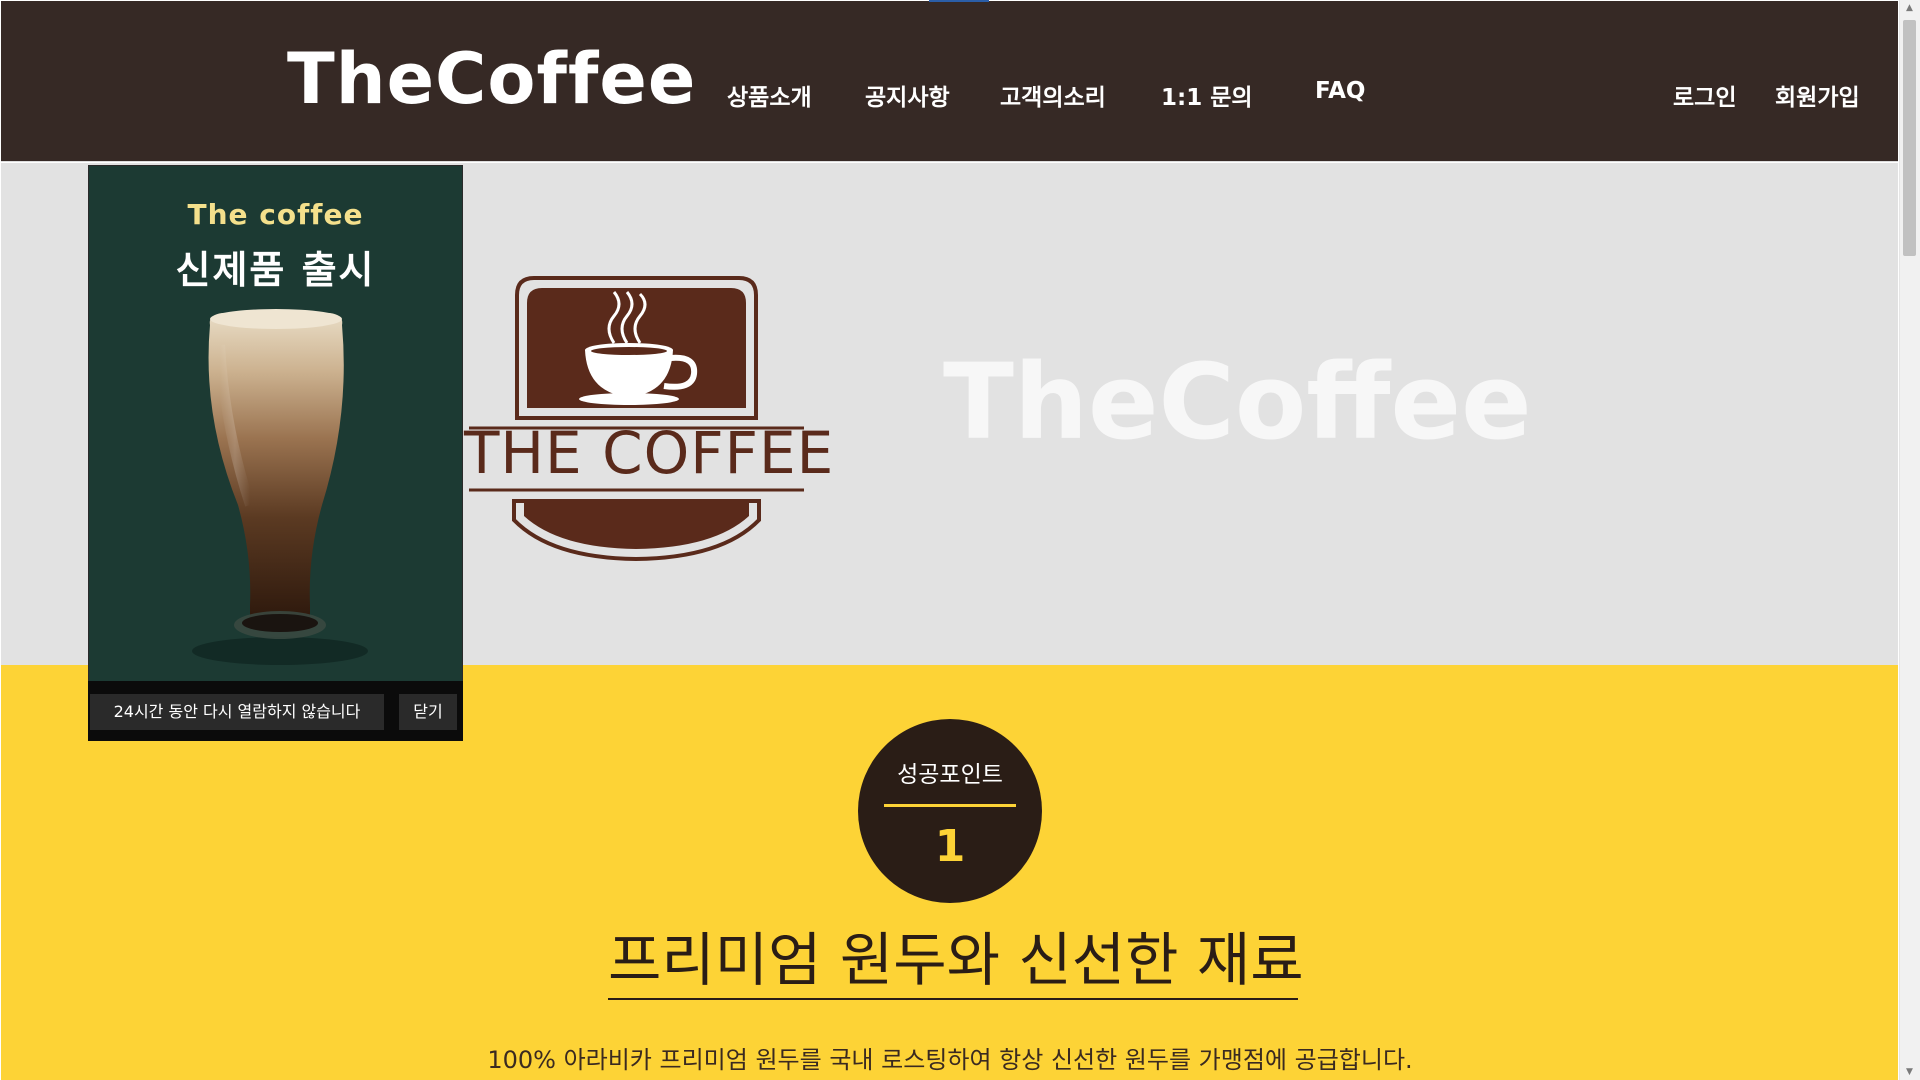 The width and height of the screenshot is (1920, 1080). What do you see at coordinates (1909, 1072) in the screenshot?
I see `chevron-down-icon: ▼` at bounding box center [1909, 1072].